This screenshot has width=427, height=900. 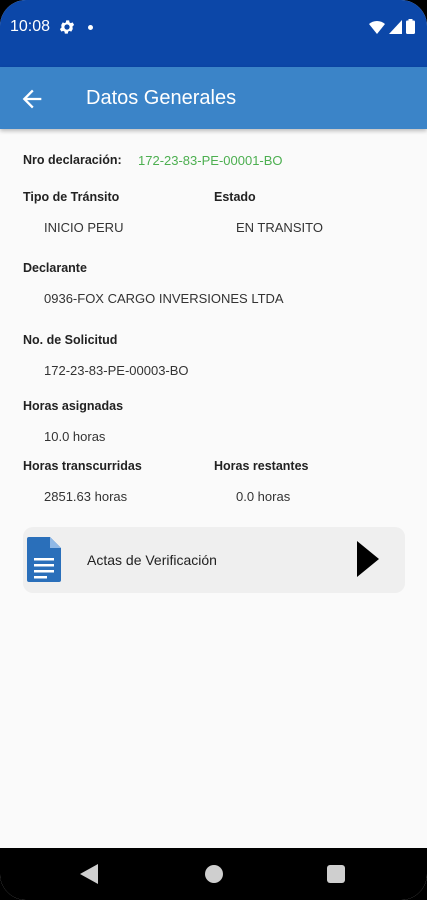 I want to click on horas-restantes-value: 0.0 horas, so click(x=263, y=496).